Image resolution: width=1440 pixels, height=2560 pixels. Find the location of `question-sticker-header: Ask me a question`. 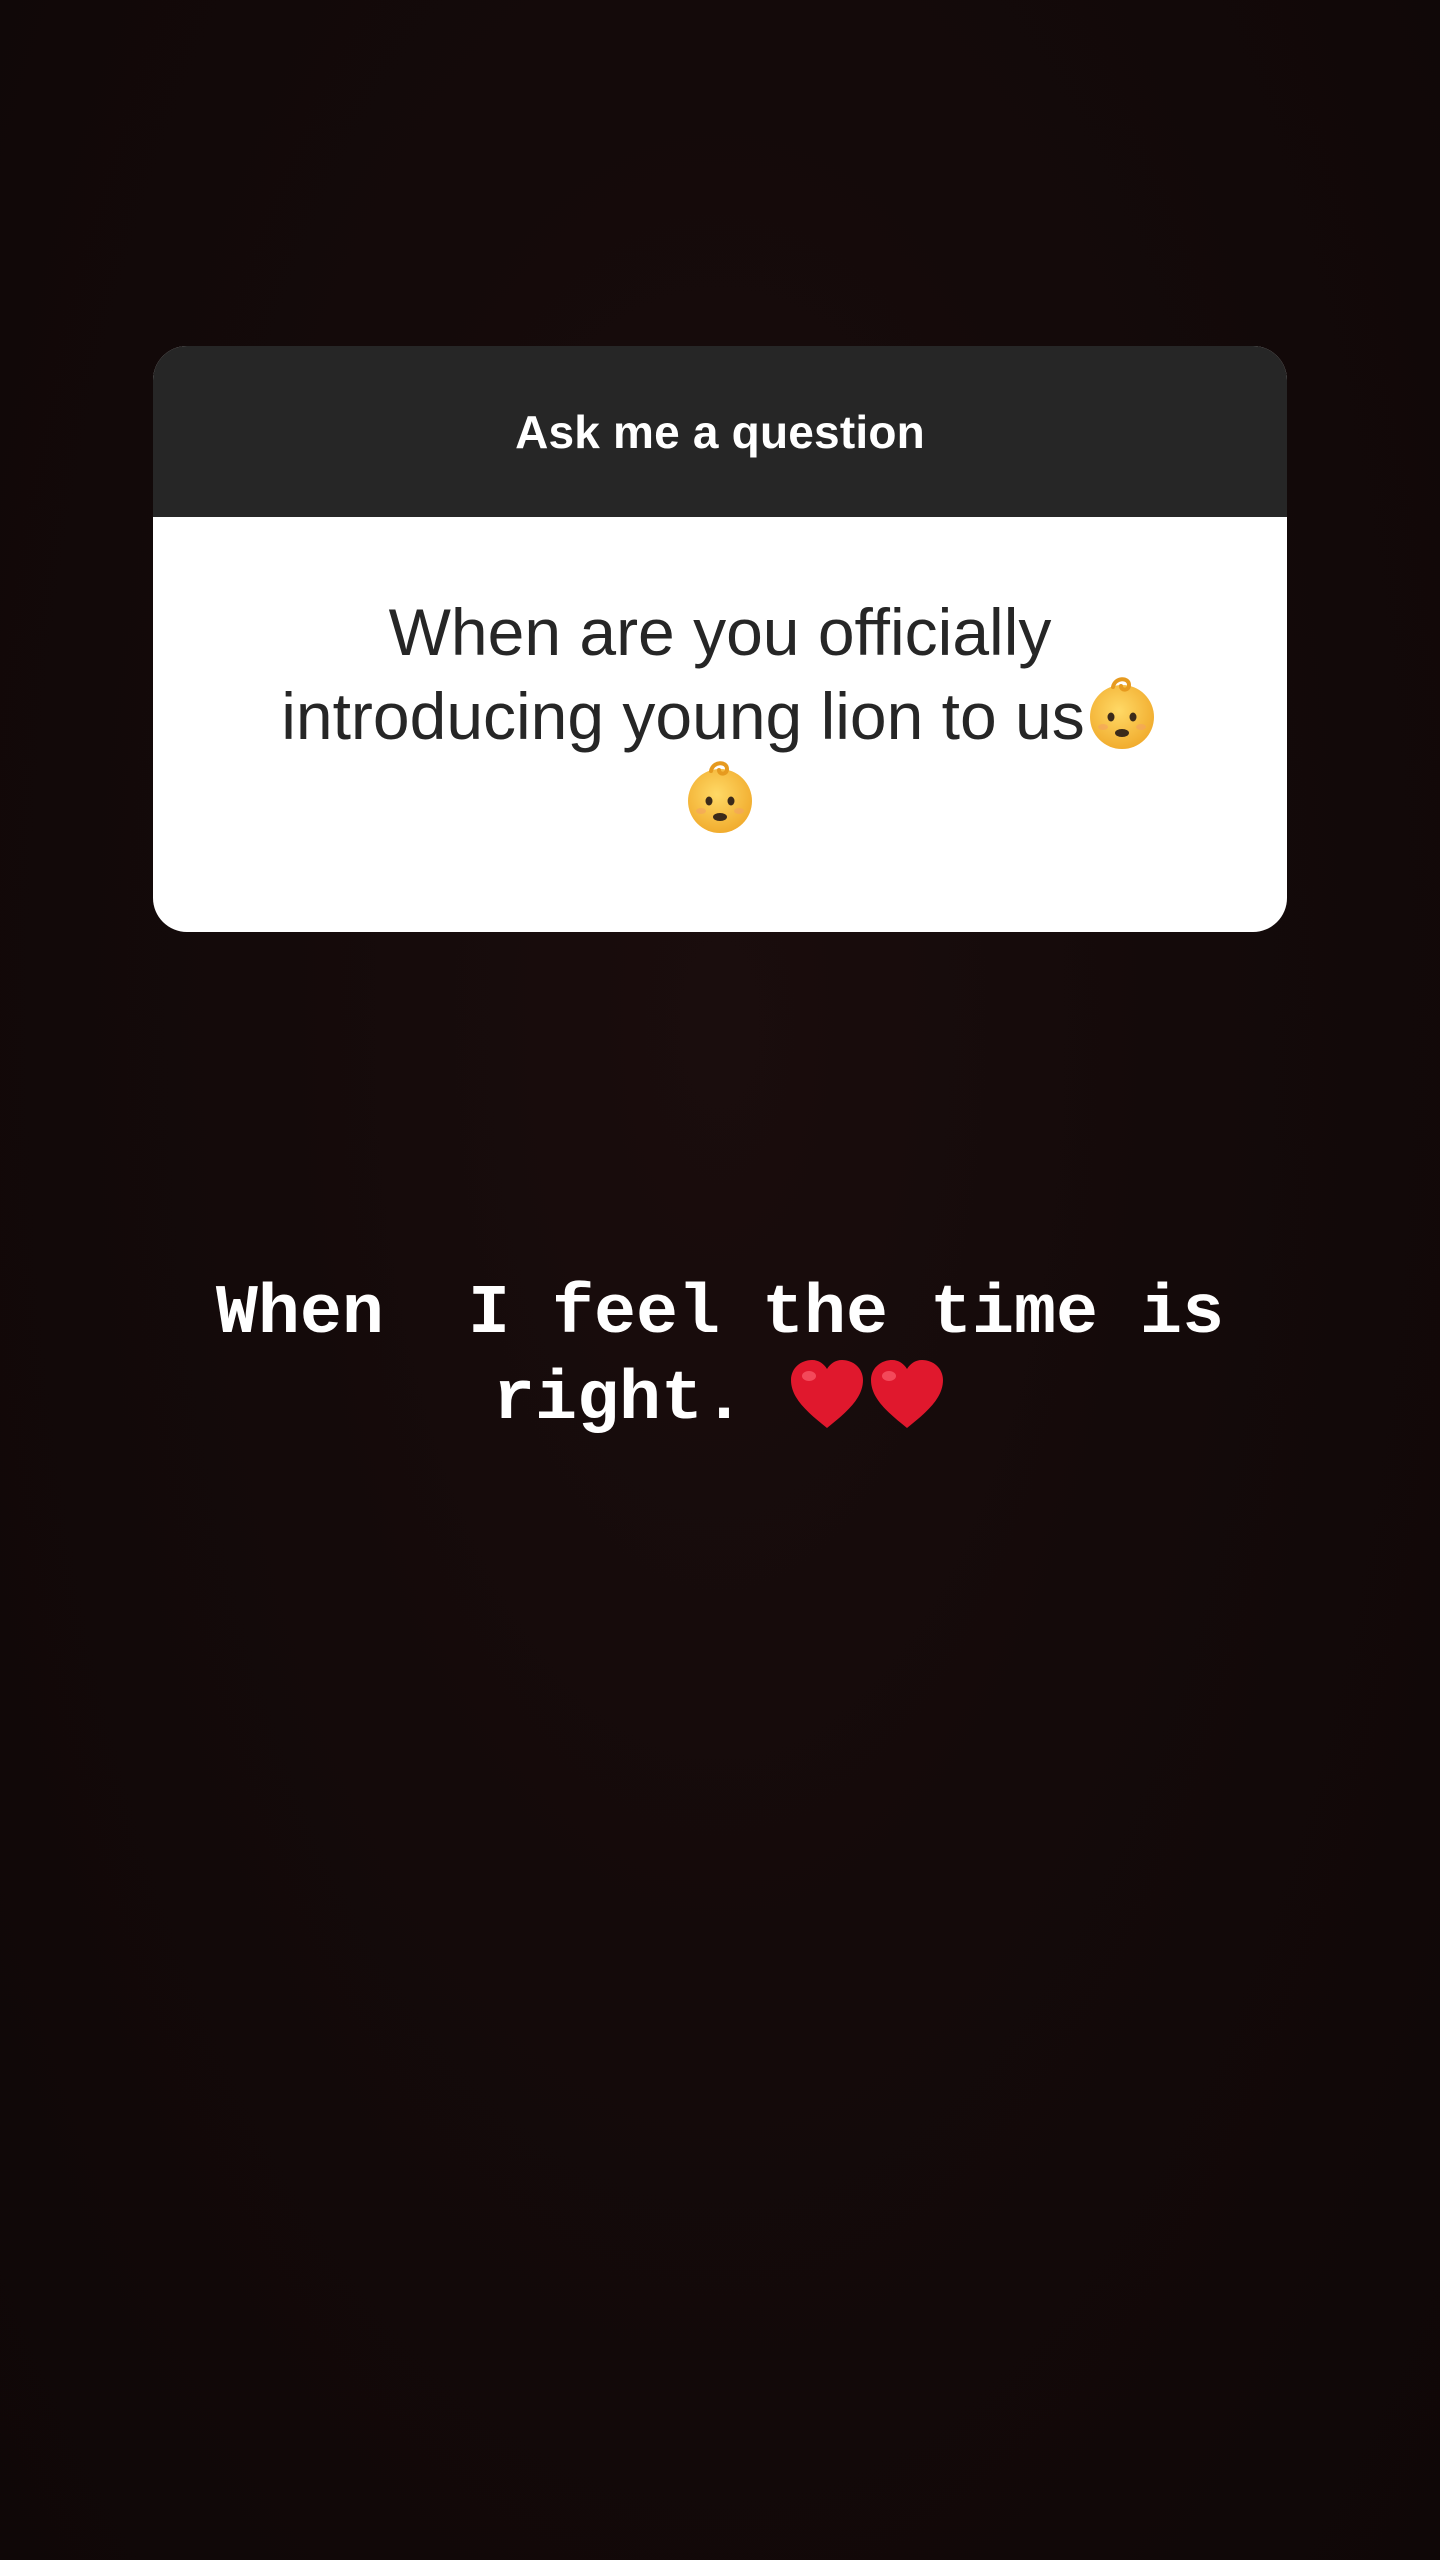

question-sticker-header: Ask me a question is located at coordinates (720, 431).